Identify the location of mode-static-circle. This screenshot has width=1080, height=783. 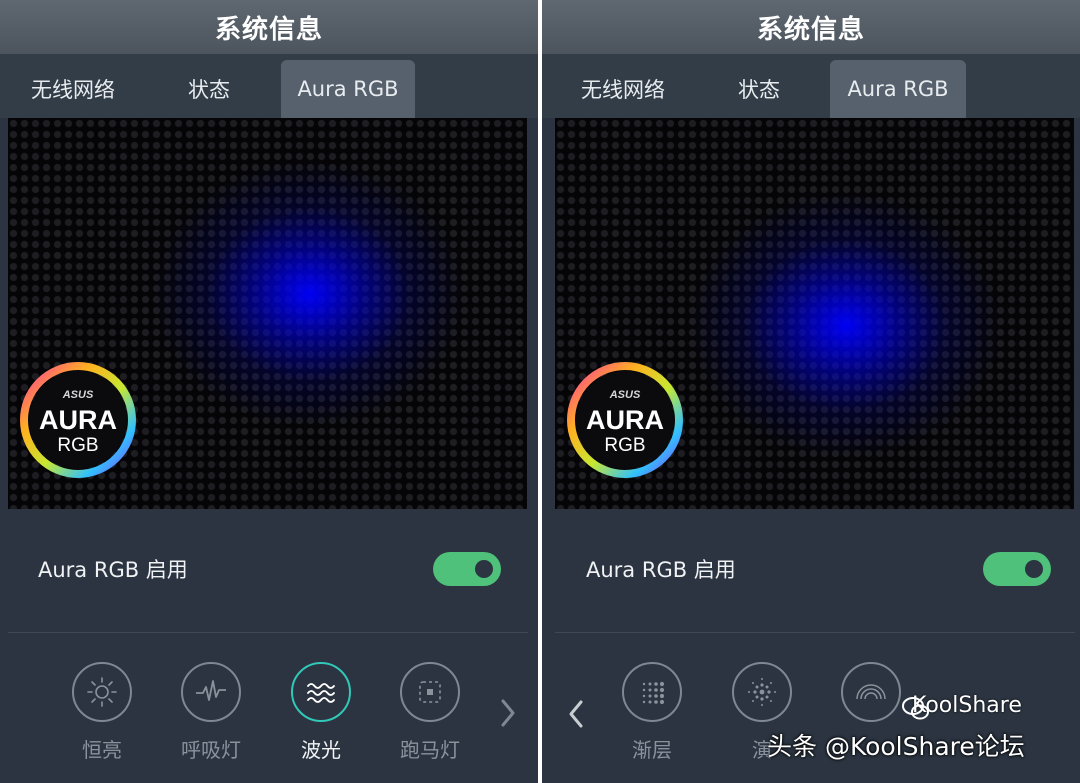
(102, 692).